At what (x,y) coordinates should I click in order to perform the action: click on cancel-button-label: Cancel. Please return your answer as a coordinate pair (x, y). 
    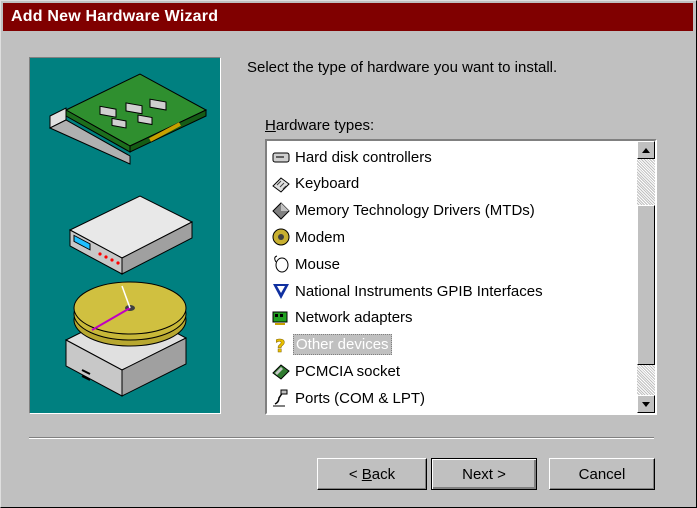
    Looking at the image, I should click on (602, 474).